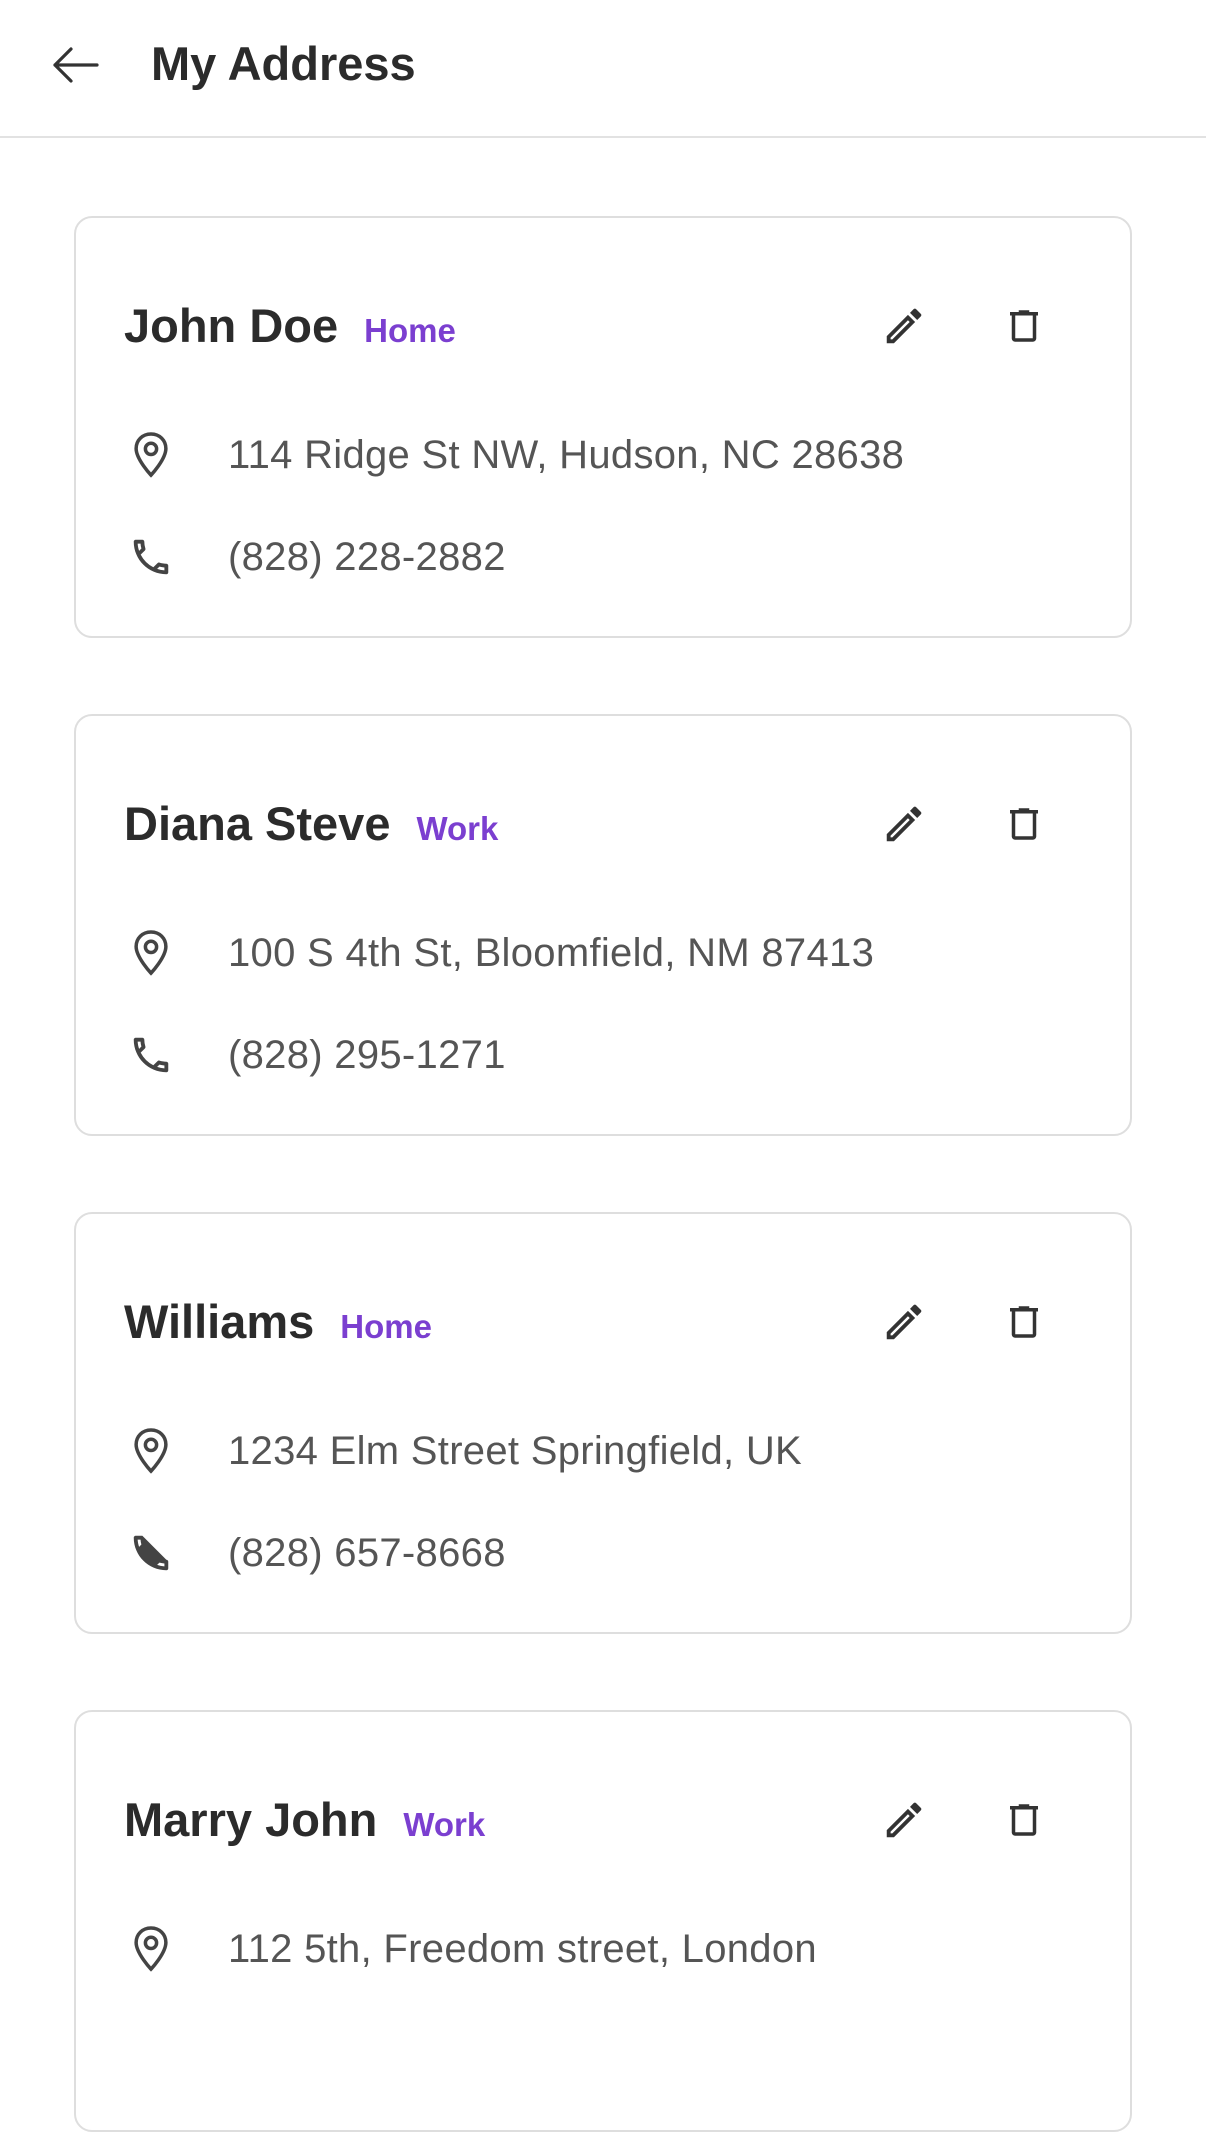 The image size is (1206, 2132). I want to click on card-header: Williams Home, so click(278, 1322).